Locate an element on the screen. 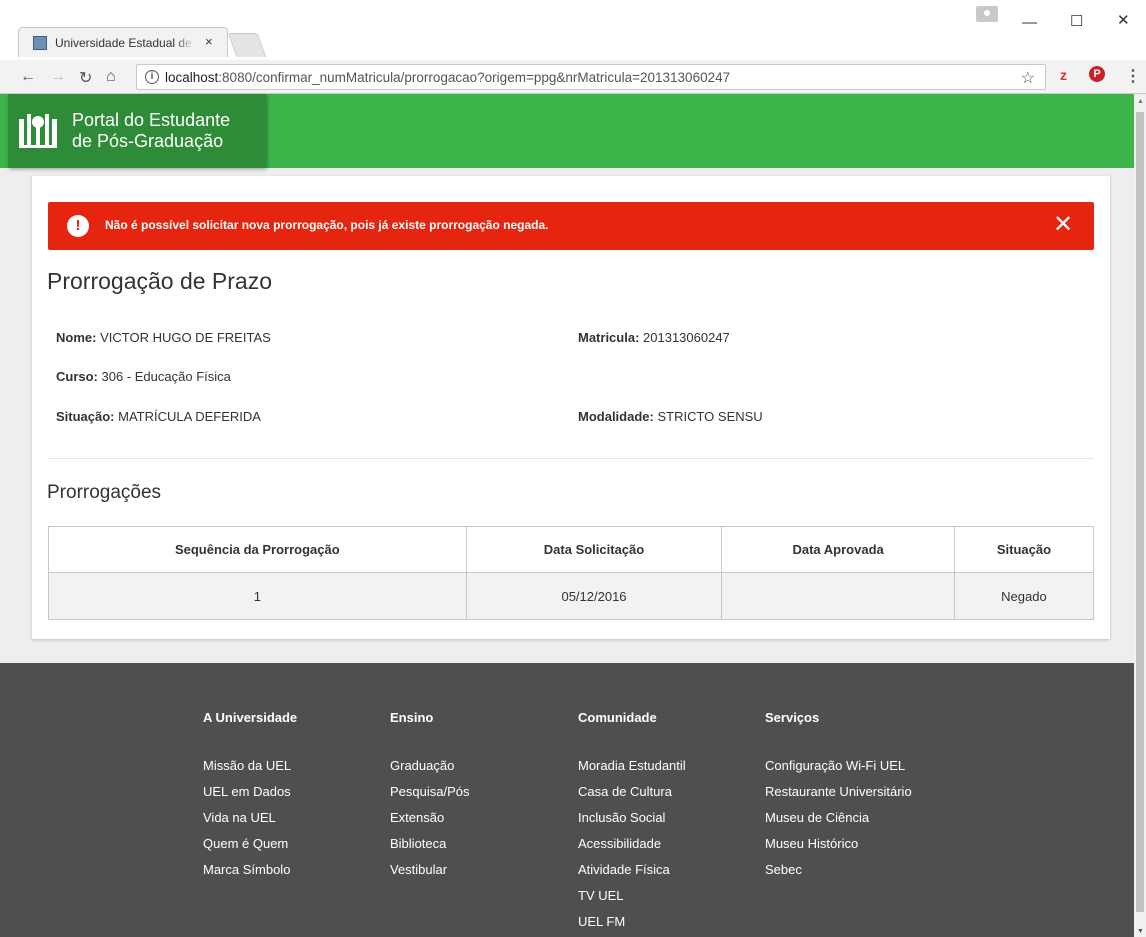  footer-link: Biblioteca is located at coordinates (430, 844).